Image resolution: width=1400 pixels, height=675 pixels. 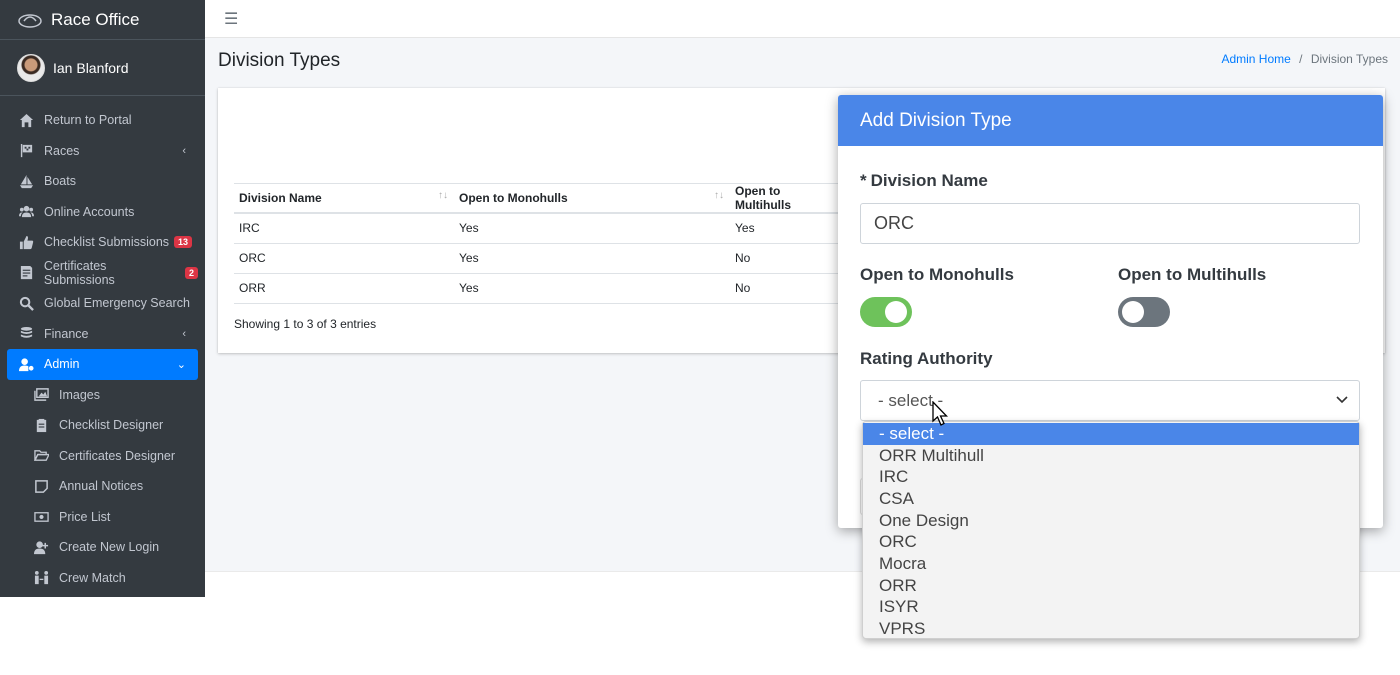 I want to click on sidebar-item-label: Admin, so click(x=62, y=364).